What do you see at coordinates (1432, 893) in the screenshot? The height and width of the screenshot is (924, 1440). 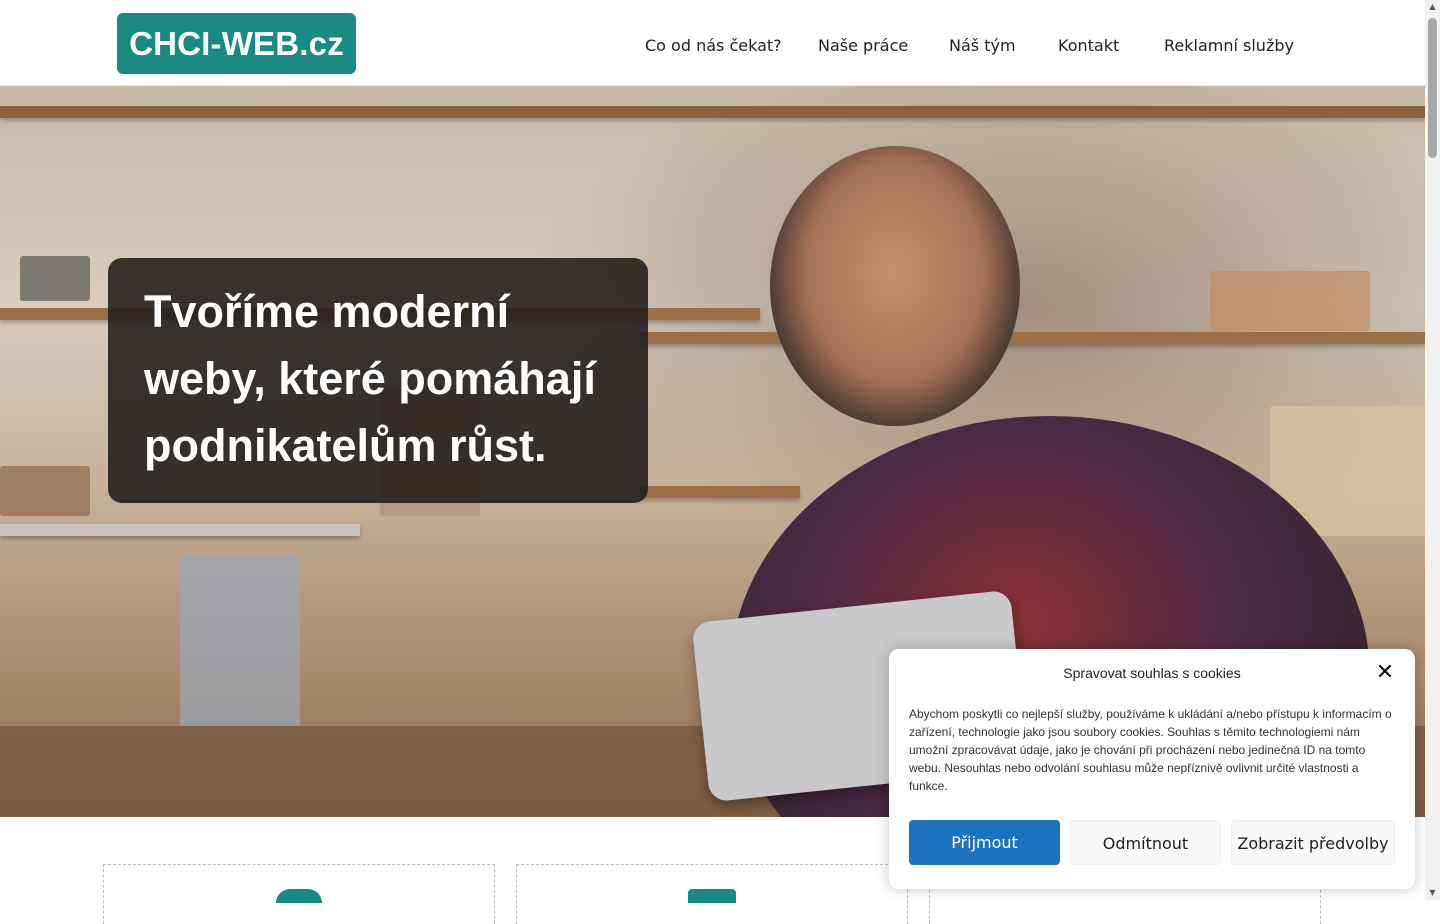 I see `scroll-down-arrow-icon: ▼` at bounding box center [1432, 893].